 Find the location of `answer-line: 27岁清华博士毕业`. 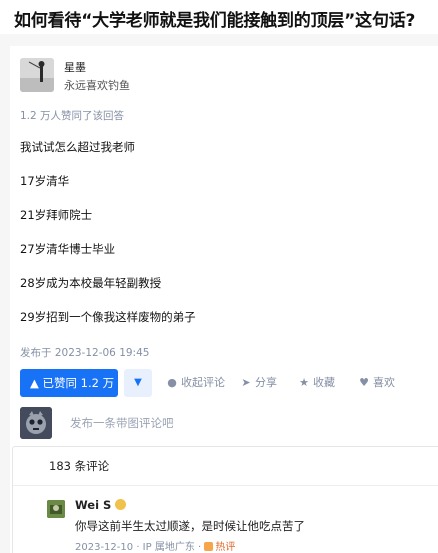

answer-line: 27岁清华博士毕业 is located at coordinates (68, 249).